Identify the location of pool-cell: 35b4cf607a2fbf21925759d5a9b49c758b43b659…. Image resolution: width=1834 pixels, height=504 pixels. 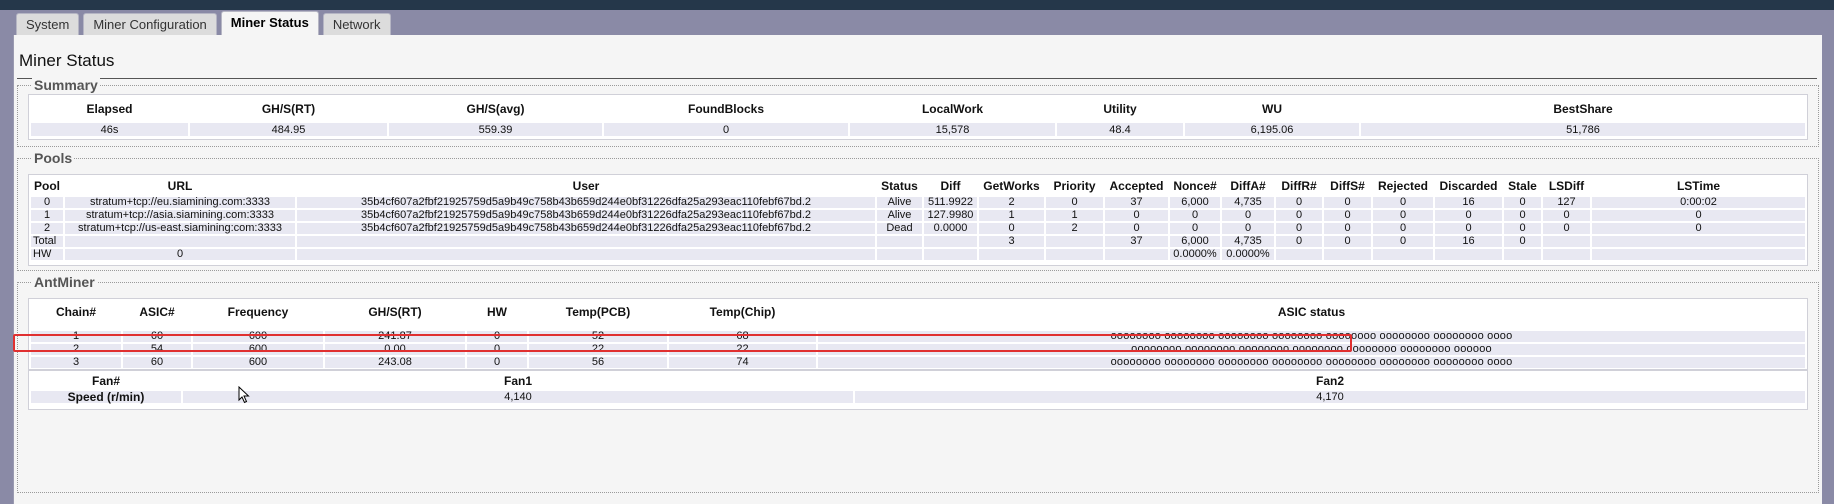
(586, 228).